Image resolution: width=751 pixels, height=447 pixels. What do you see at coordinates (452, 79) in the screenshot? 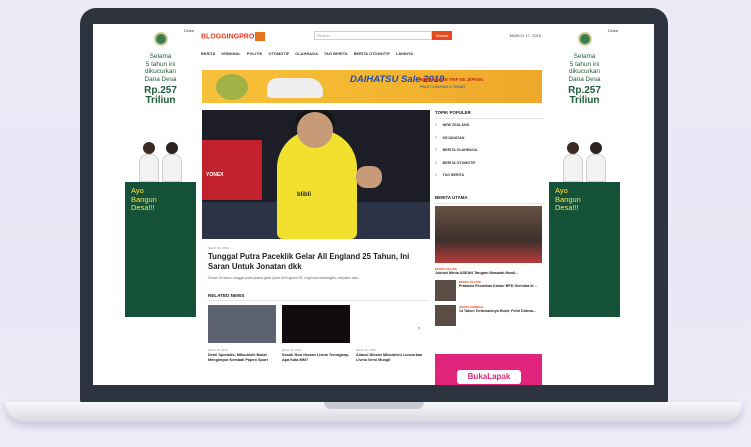
I see `banner-sub: MENANGKAN TRIP KE JEPANG` at bounding box center [452, 79].